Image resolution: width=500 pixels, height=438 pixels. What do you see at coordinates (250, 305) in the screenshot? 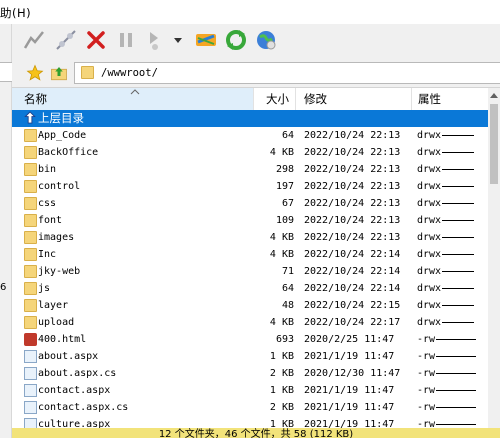
I see `file-row: layer 48 2022/10/24 22:15 drwx` at bounding box center [250, 305].